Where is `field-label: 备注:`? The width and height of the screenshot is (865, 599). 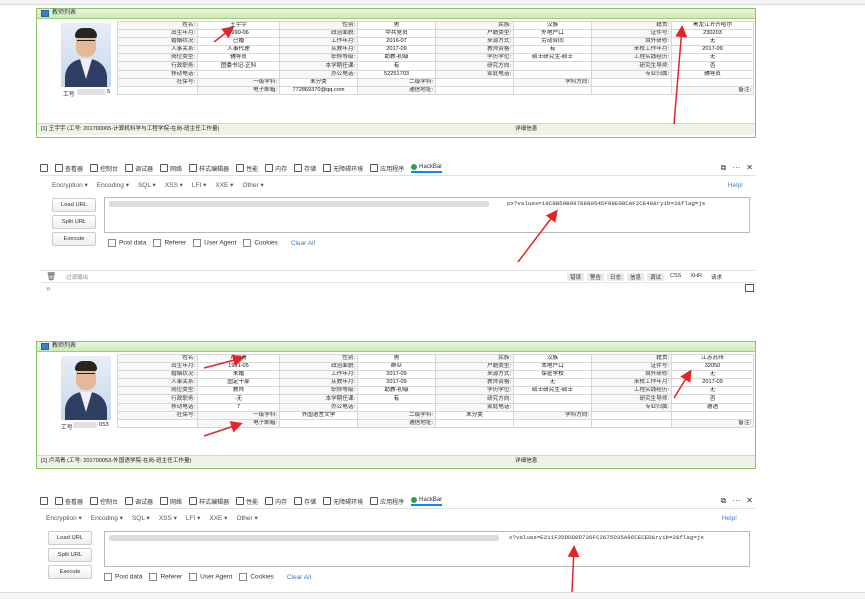 field-label: 备注: is located at coordinates (712, 90).